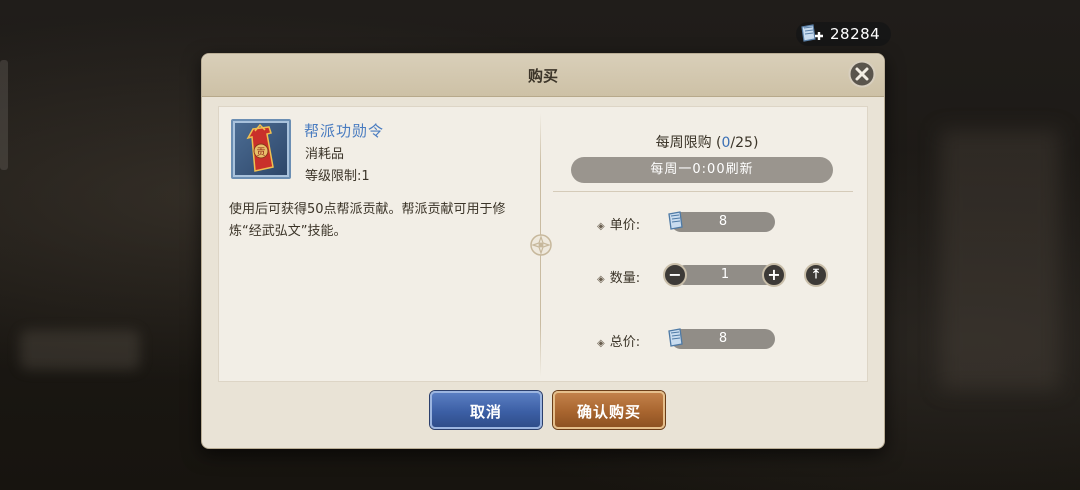 The width and height of the screenshot is (1080, 490). Describe the element at coordinates (774, 275) in the screenshot. I see `increase-button: +` at that location.